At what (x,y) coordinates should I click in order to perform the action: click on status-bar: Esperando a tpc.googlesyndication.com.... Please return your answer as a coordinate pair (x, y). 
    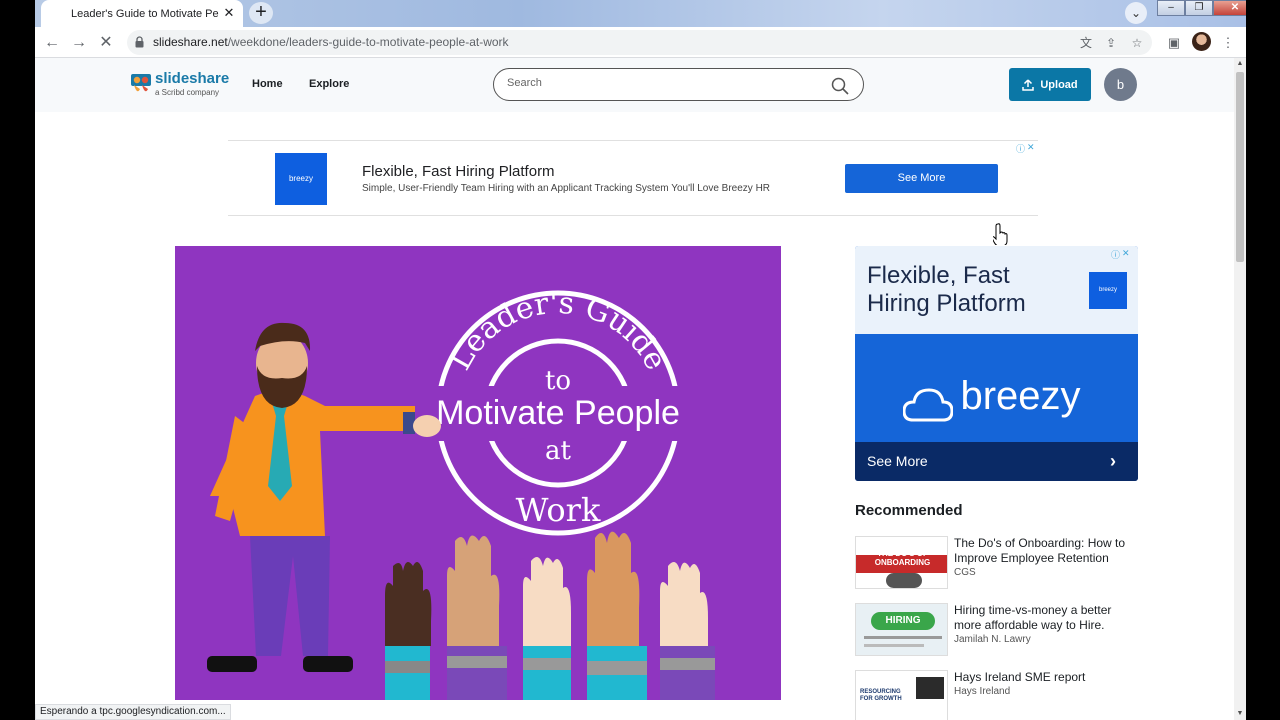
    Looking at the image, I should click on (133, 712).